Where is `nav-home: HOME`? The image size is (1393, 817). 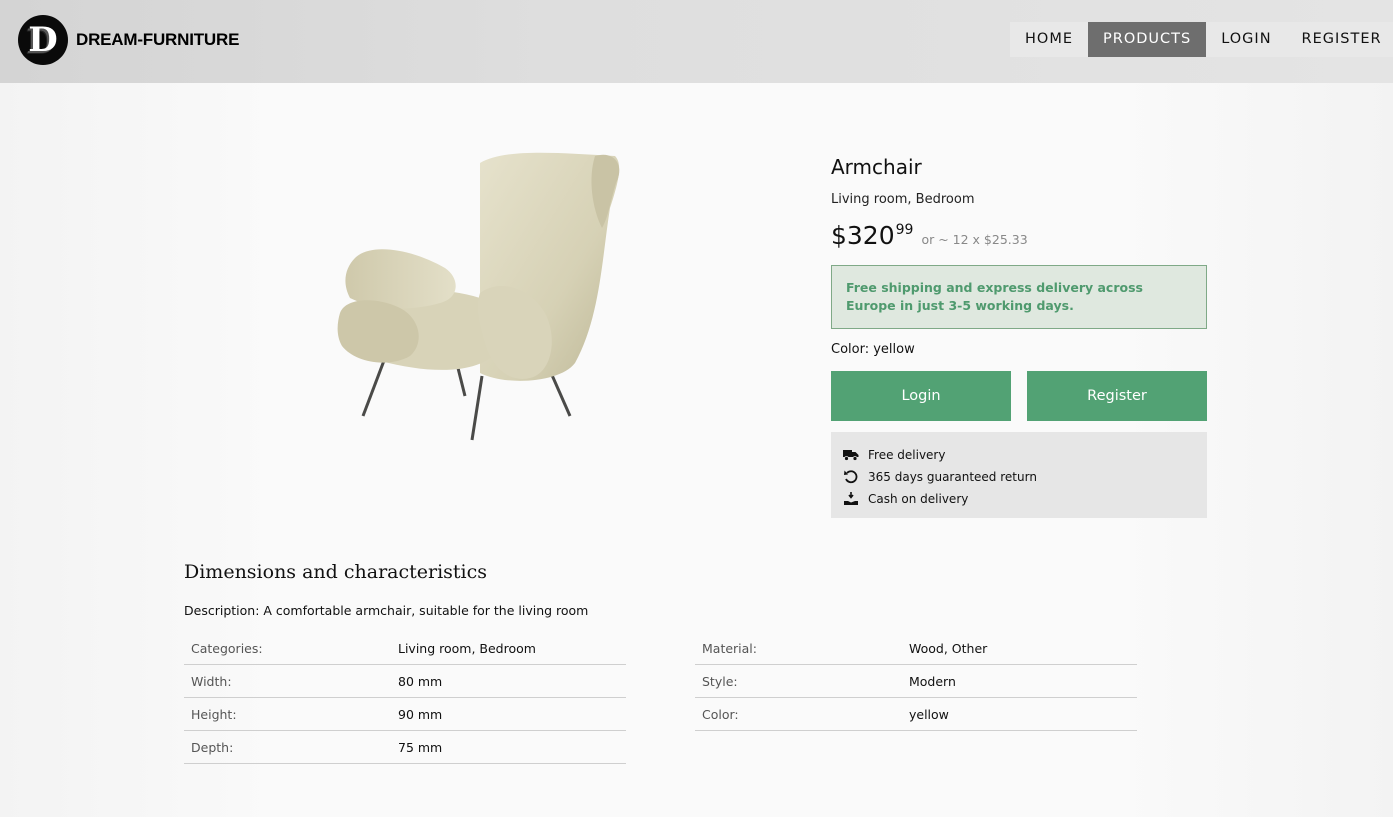 nav-home: HOME is located at coordinates (1049, 39).